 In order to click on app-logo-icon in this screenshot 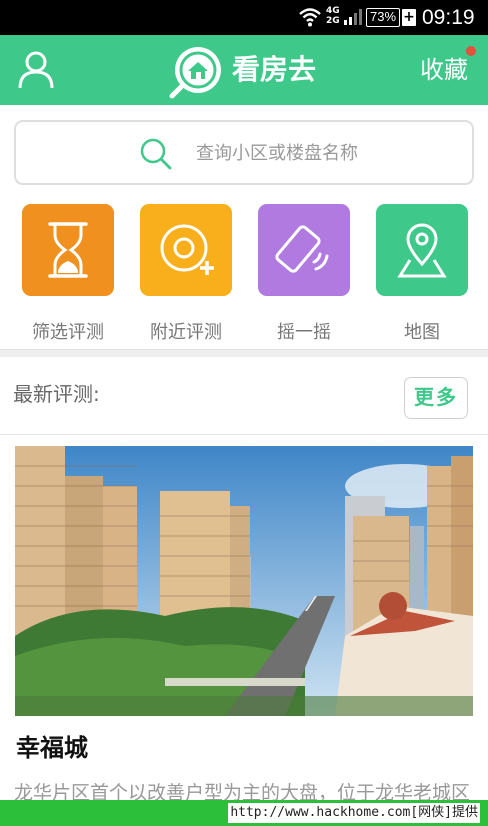, I will do `click(195, 73)`.